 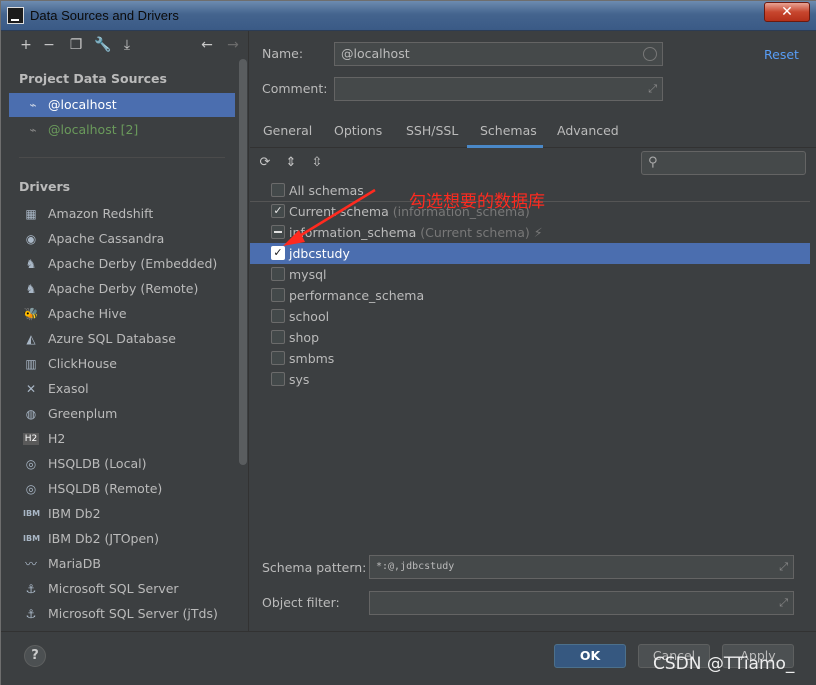 I want to click on duplicate-icon: ❐, so click(x=76, y=45).